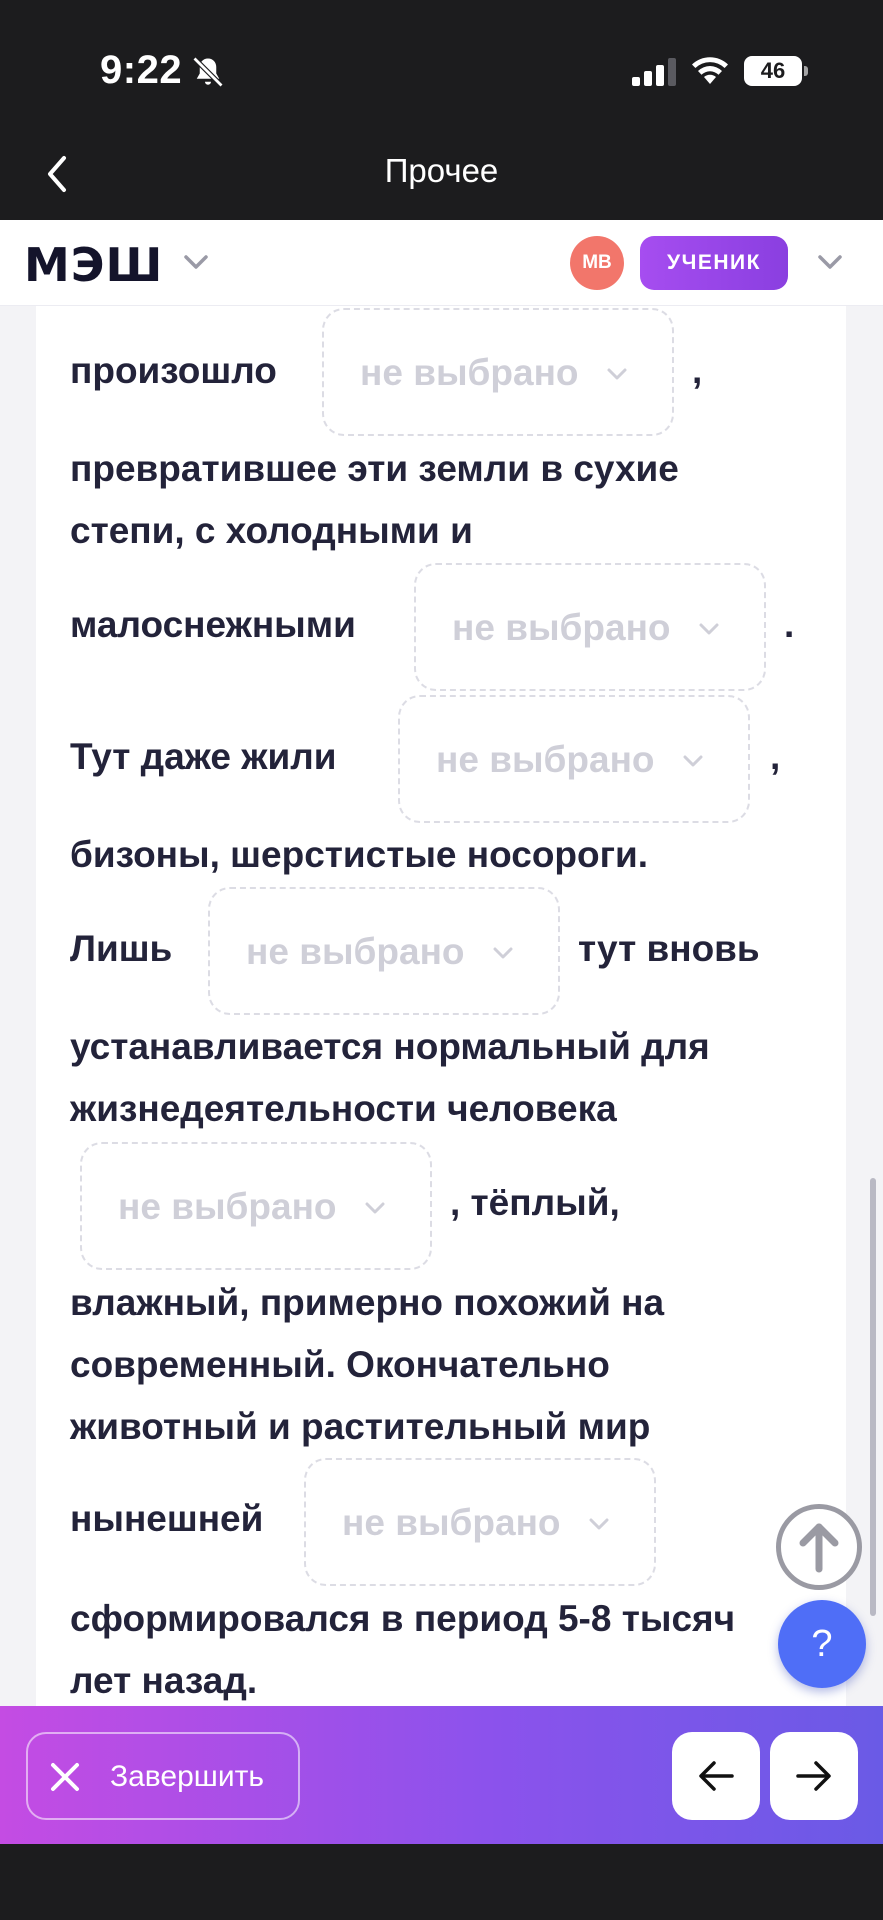  I want to click on scroll-top-button, so click(819, 1547).